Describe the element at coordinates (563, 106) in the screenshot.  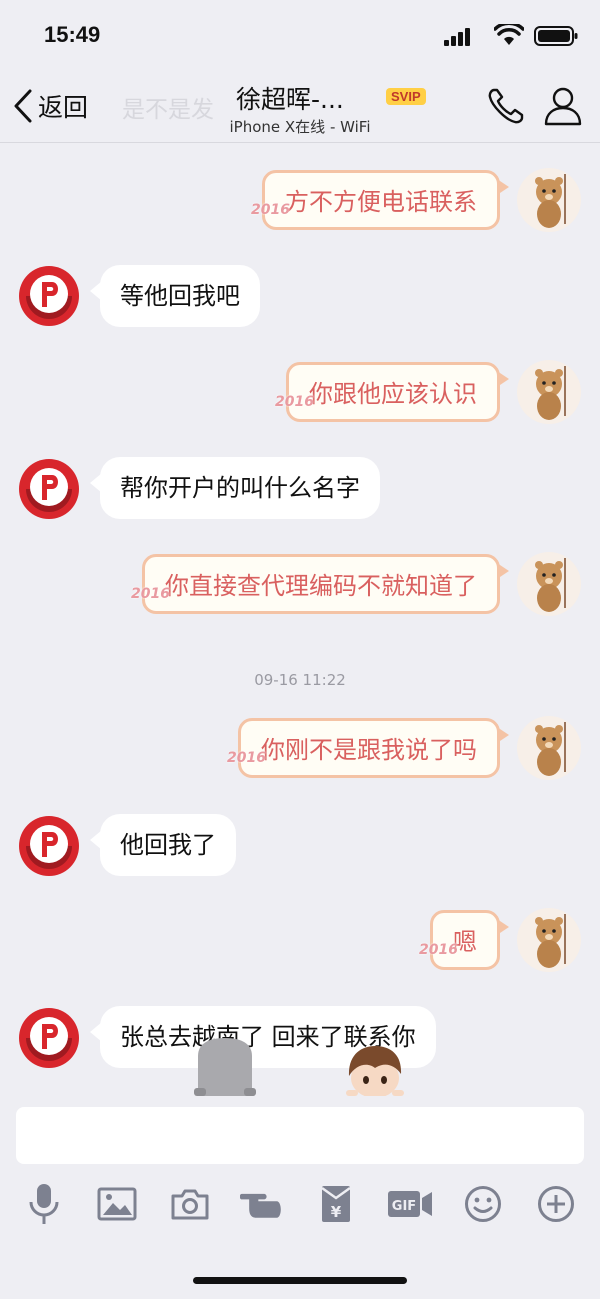
I see `profile-icon` at that location.